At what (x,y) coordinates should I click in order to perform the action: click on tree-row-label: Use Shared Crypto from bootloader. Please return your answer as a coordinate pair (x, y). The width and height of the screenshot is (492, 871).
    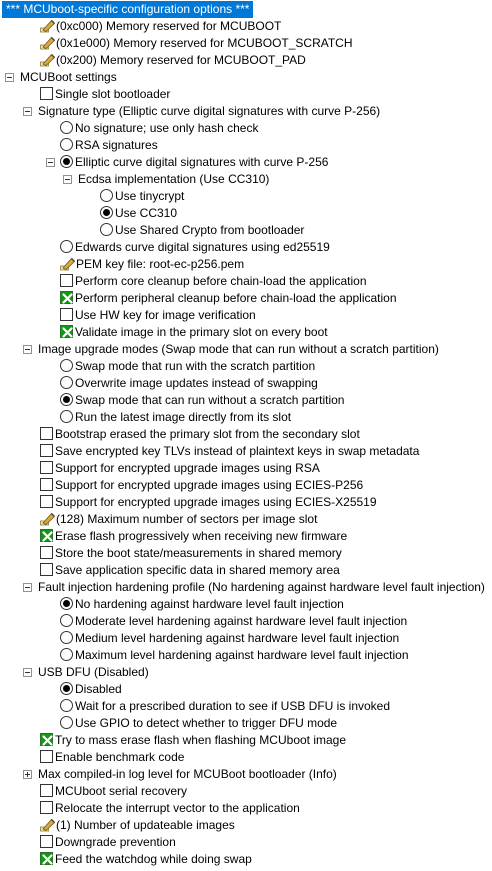
    Looking at the image, I should click on (210, 230).